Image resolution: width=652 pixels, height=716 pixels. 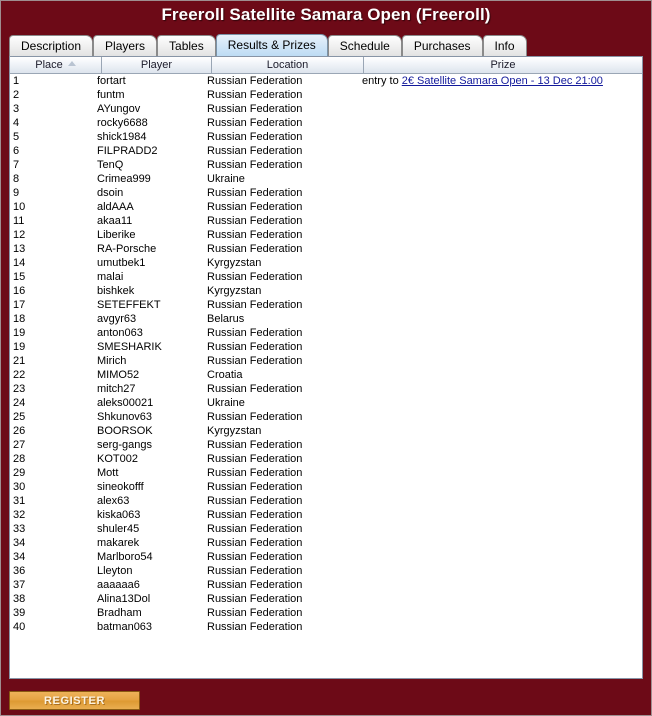 I want to click on cell-place: 34, so click(x=19, y=557).